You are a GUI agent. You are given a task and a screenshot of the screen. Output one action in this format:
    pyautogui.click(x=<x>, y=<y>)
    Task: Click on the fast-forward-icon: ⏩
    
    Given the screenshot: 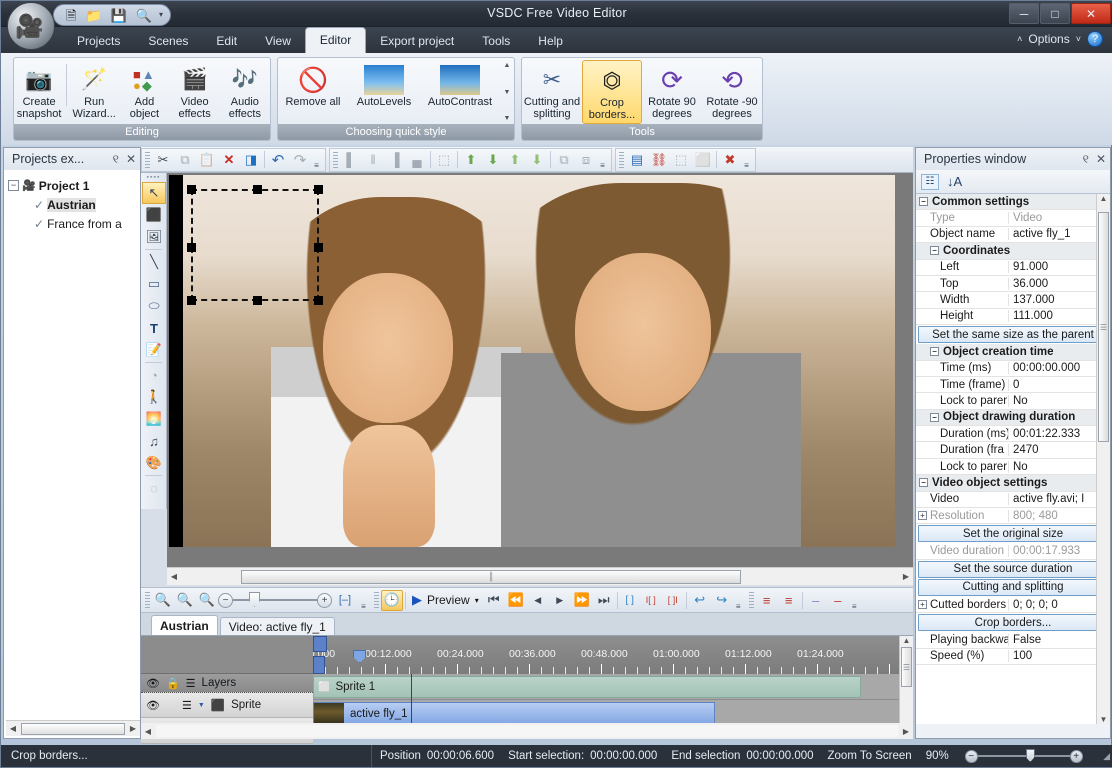 What is the action you would take?
    pyautogui.click(x=582, y=600)
    